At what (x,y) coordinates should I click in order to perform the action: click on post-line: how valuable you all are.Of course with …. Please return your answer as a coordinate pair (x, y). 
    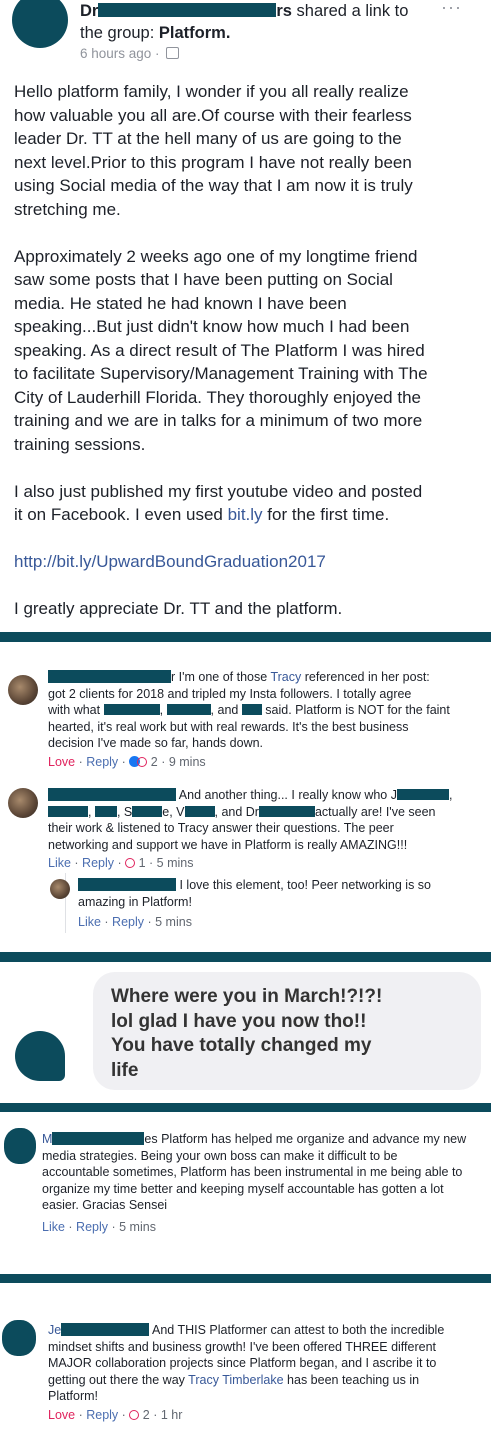
    Looking at the image, I should click on (213, 115).